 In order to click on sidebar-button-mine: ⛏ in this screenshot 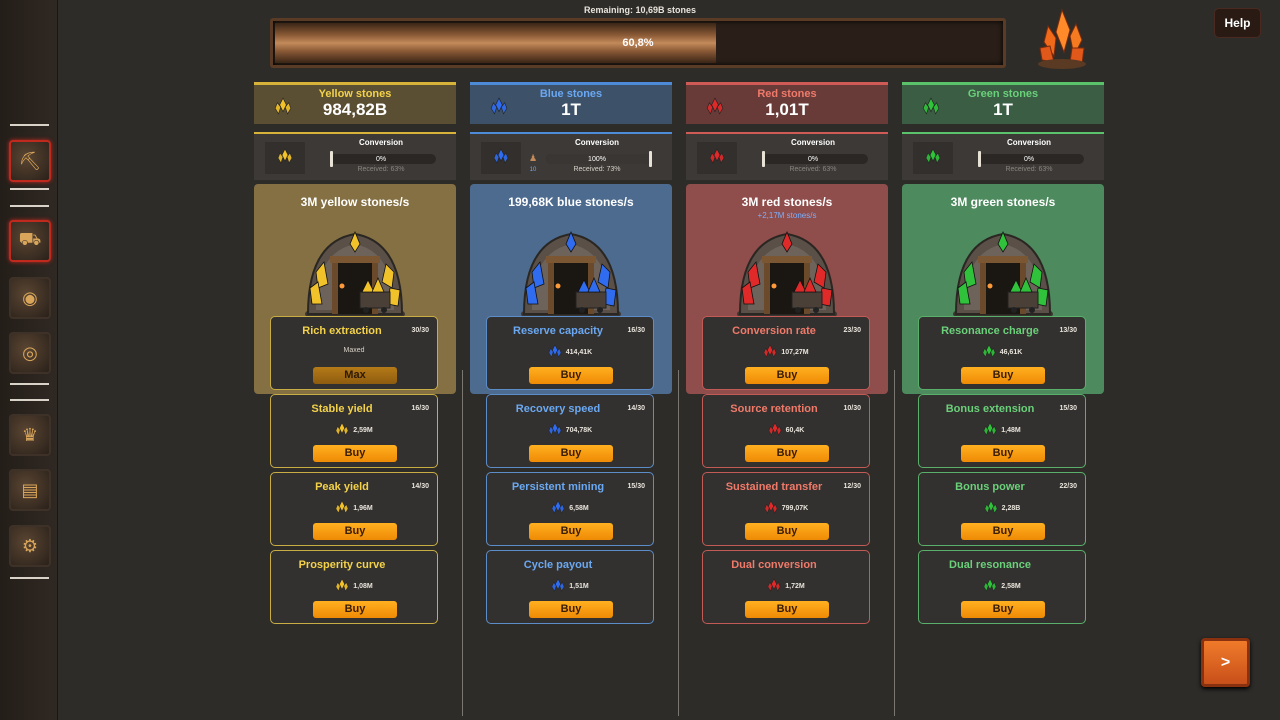, I will do `click(30, 161)`.